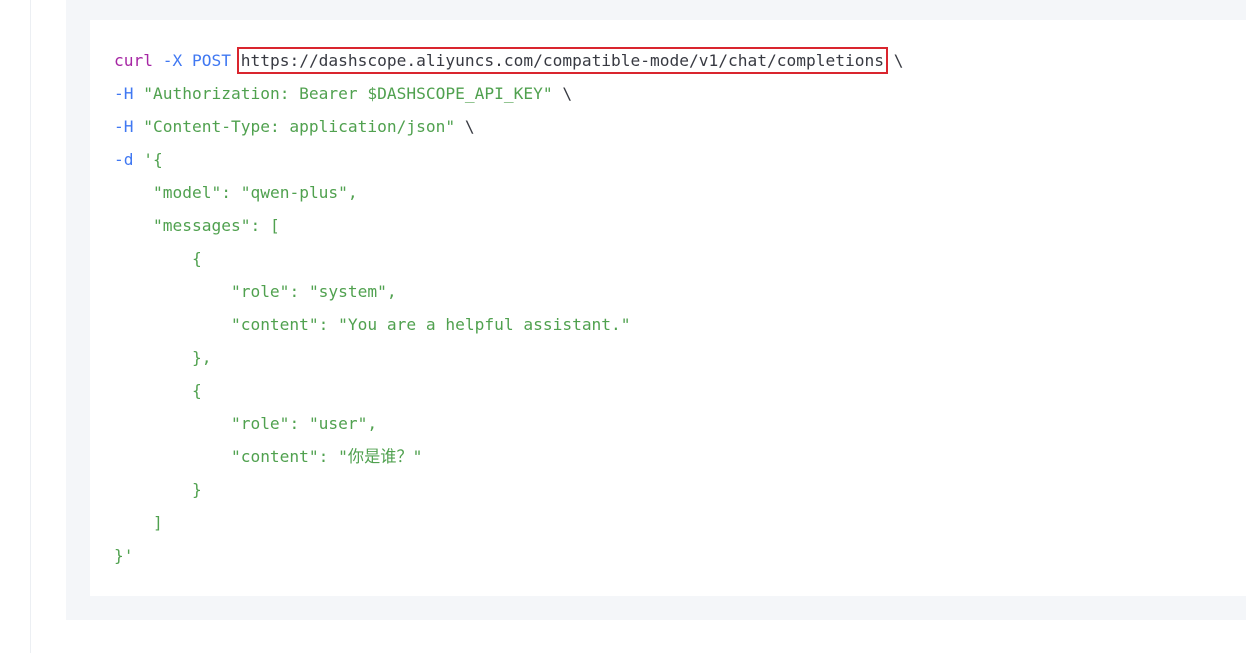 The width and height of the screenshot is (1246, 653). Describe the element at coordinates (138, 522) in the screenshot. I see `code-line-15: ]` at that location.